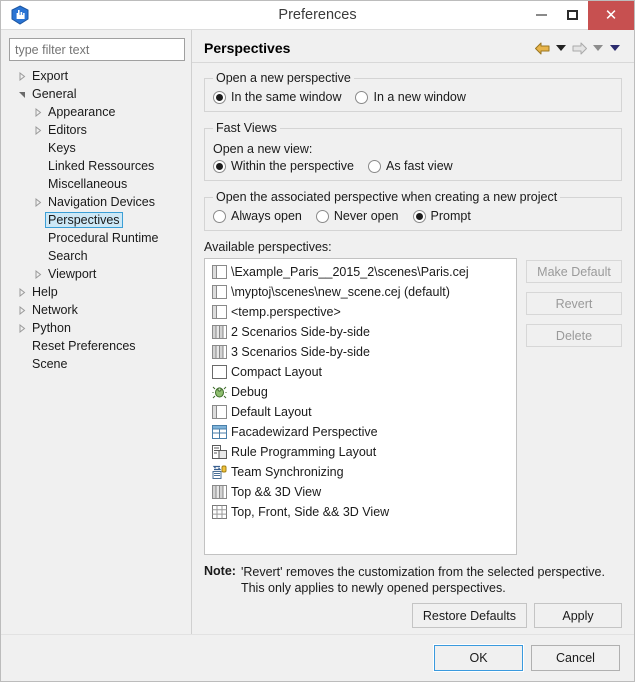 Image resolution: width=635 pixels, height=682 pixels. I want to click on tree-item-reset-preferences: Reset Preferences, so click(97, 346).